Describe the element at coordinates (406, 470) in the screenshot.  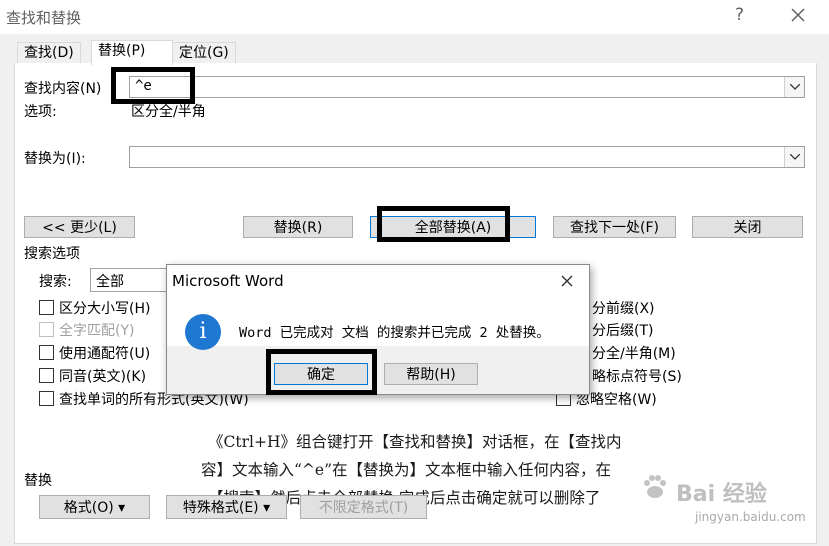
I see `caption-line-2: 容】文本输入“^e”在【替换为】文本框中输入任何内容，在` at that location.